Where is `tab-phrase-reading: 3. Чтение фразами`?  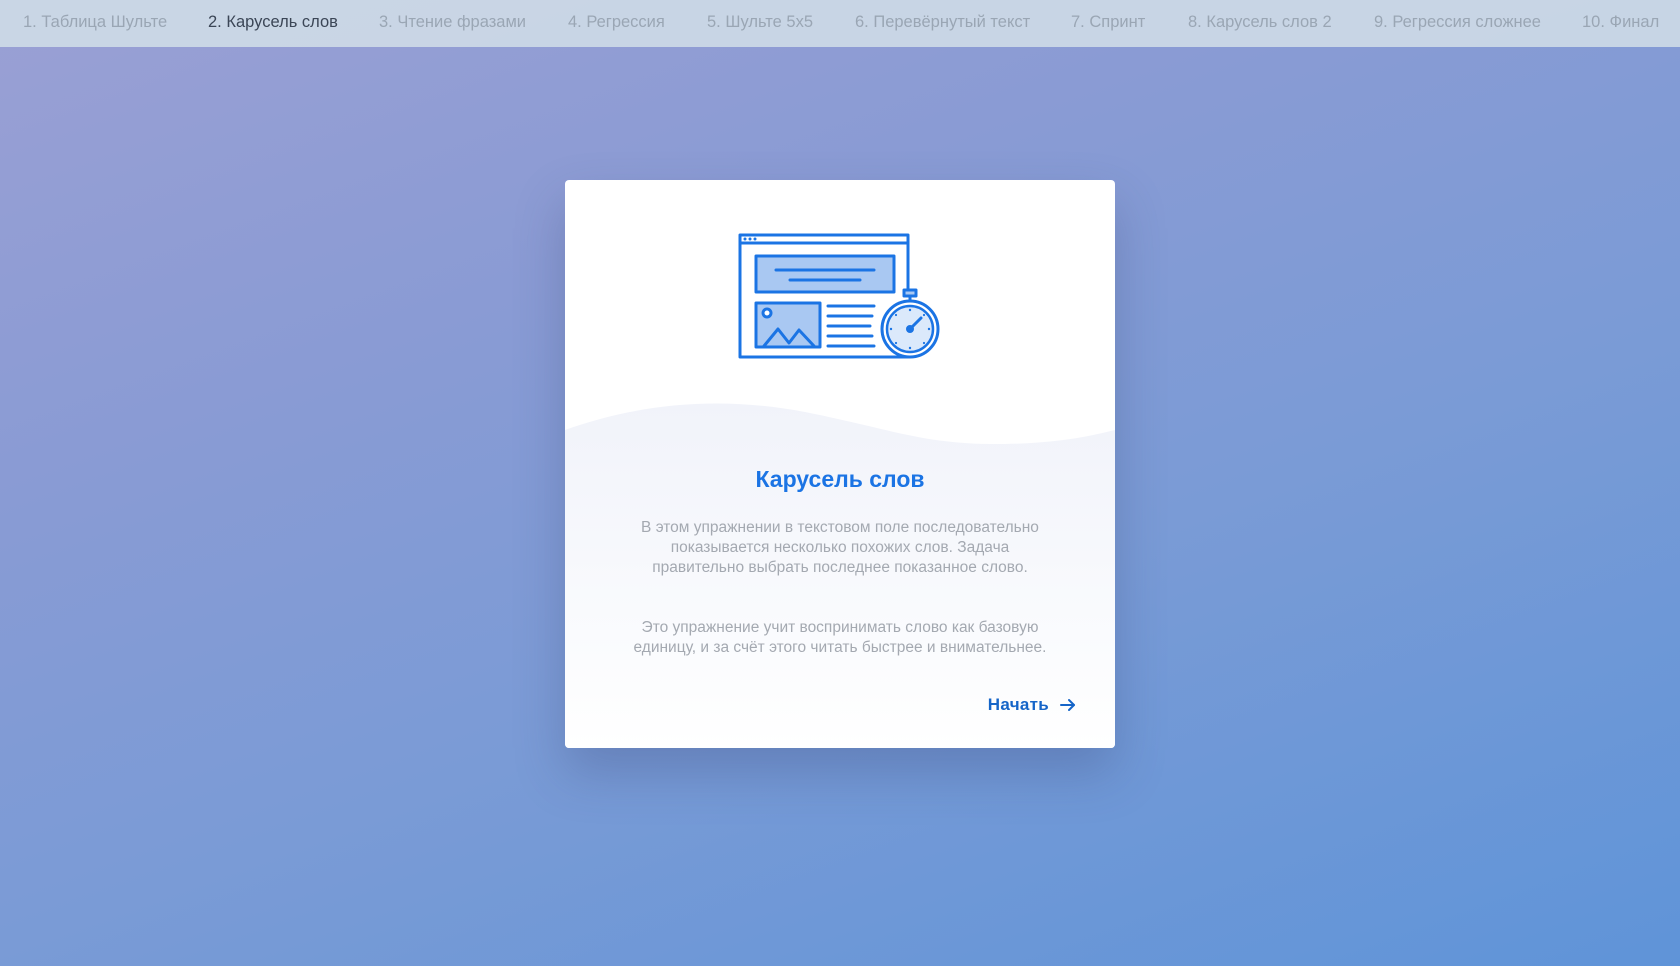
tab-phrase-reading: 3. Чтение фразами is located at coordinates (452, 23).